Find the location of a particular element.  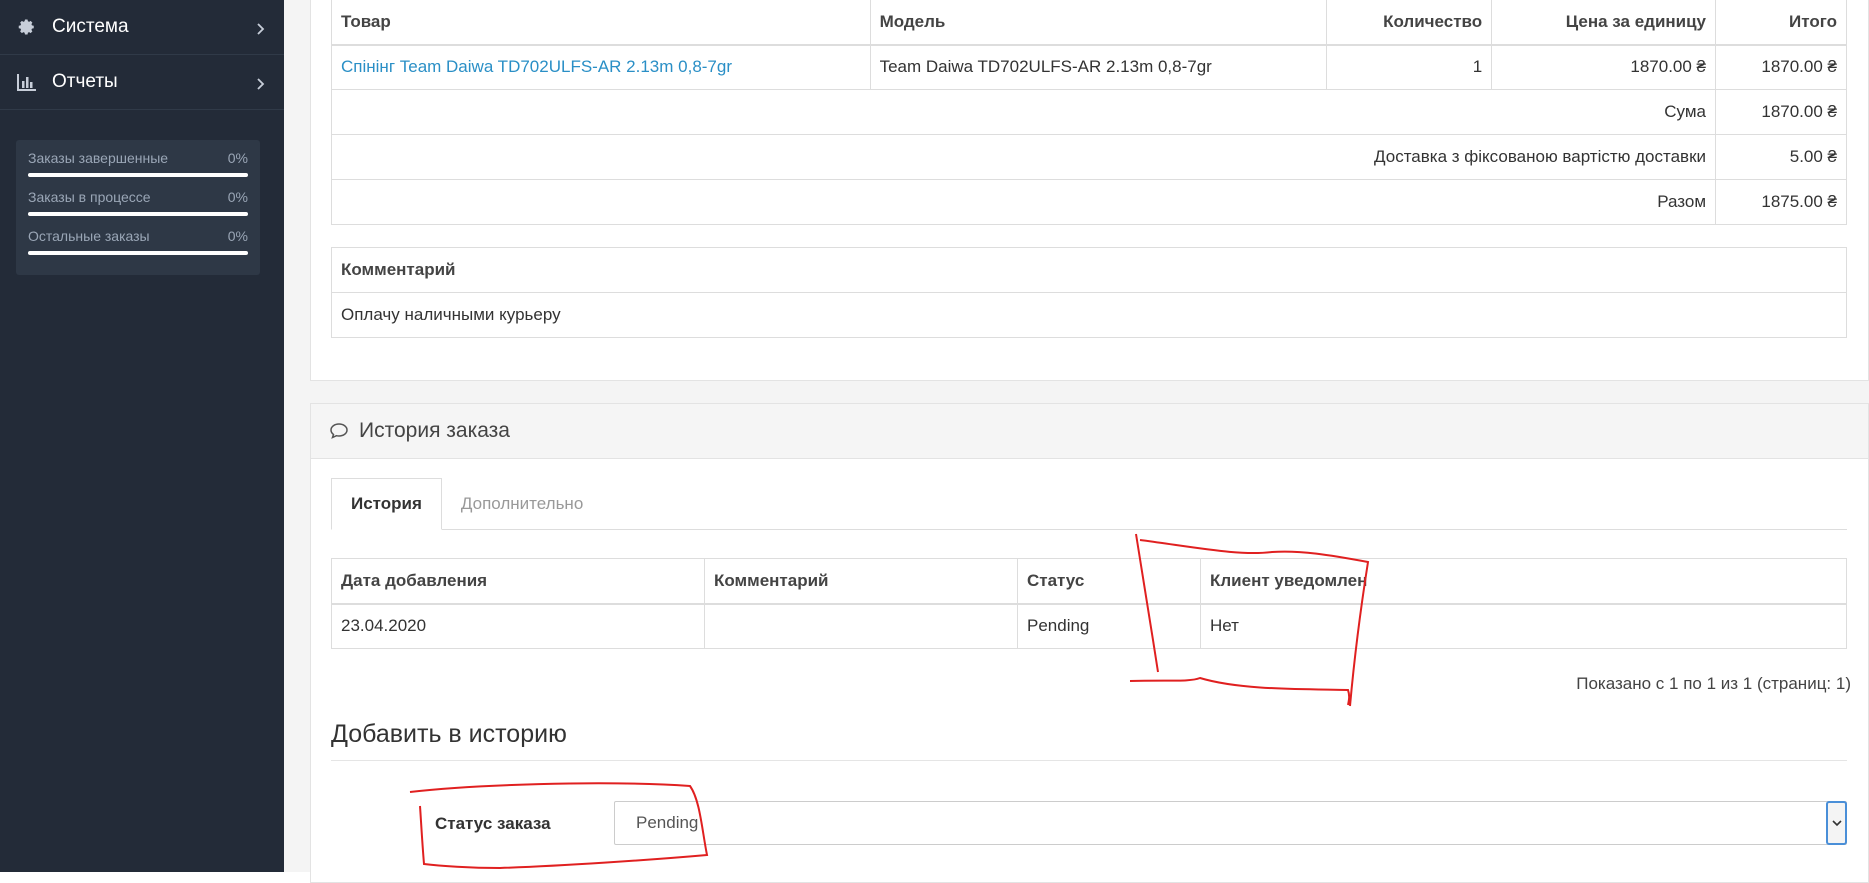

table-row: 23.04.2020 Pending Нет is located at coordinates (1089, 626).